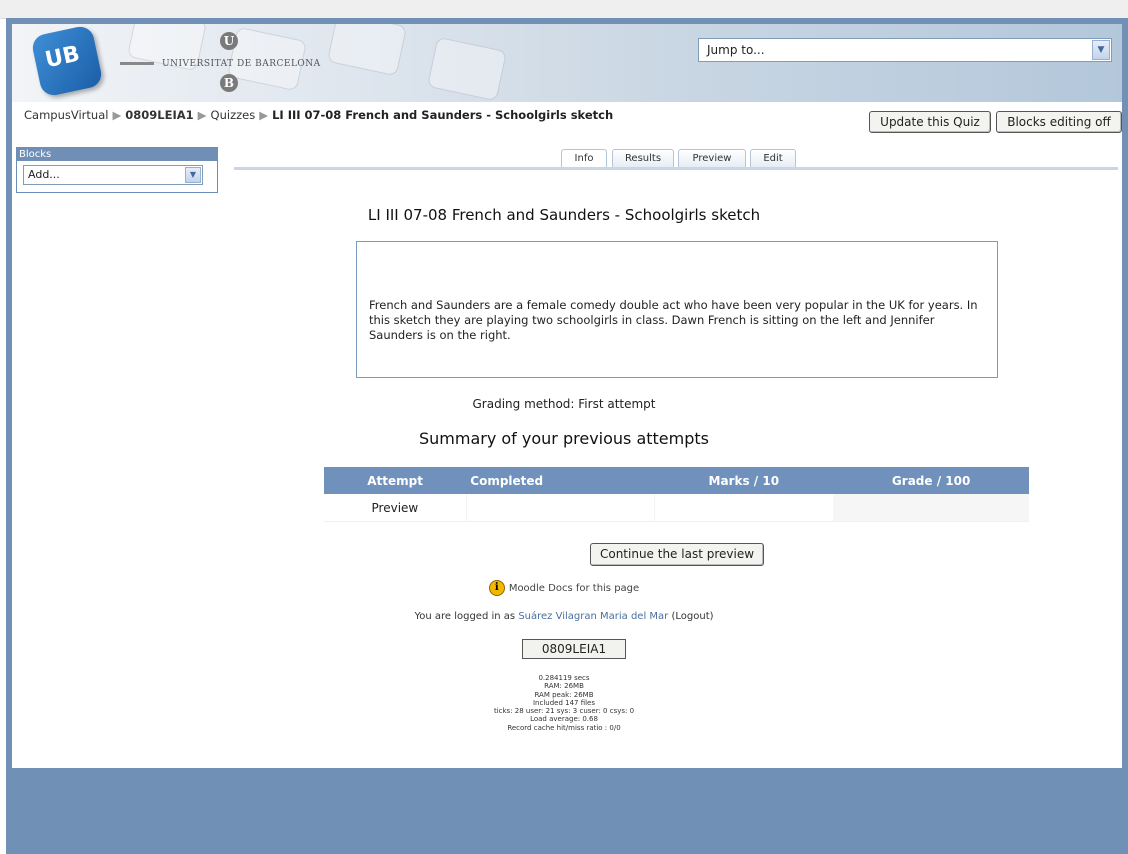 The width and height of the screenshot is (1128, 854). Describe the element at coordinates (931, 508) in the screenshot. I see `grade-cell` at that location.